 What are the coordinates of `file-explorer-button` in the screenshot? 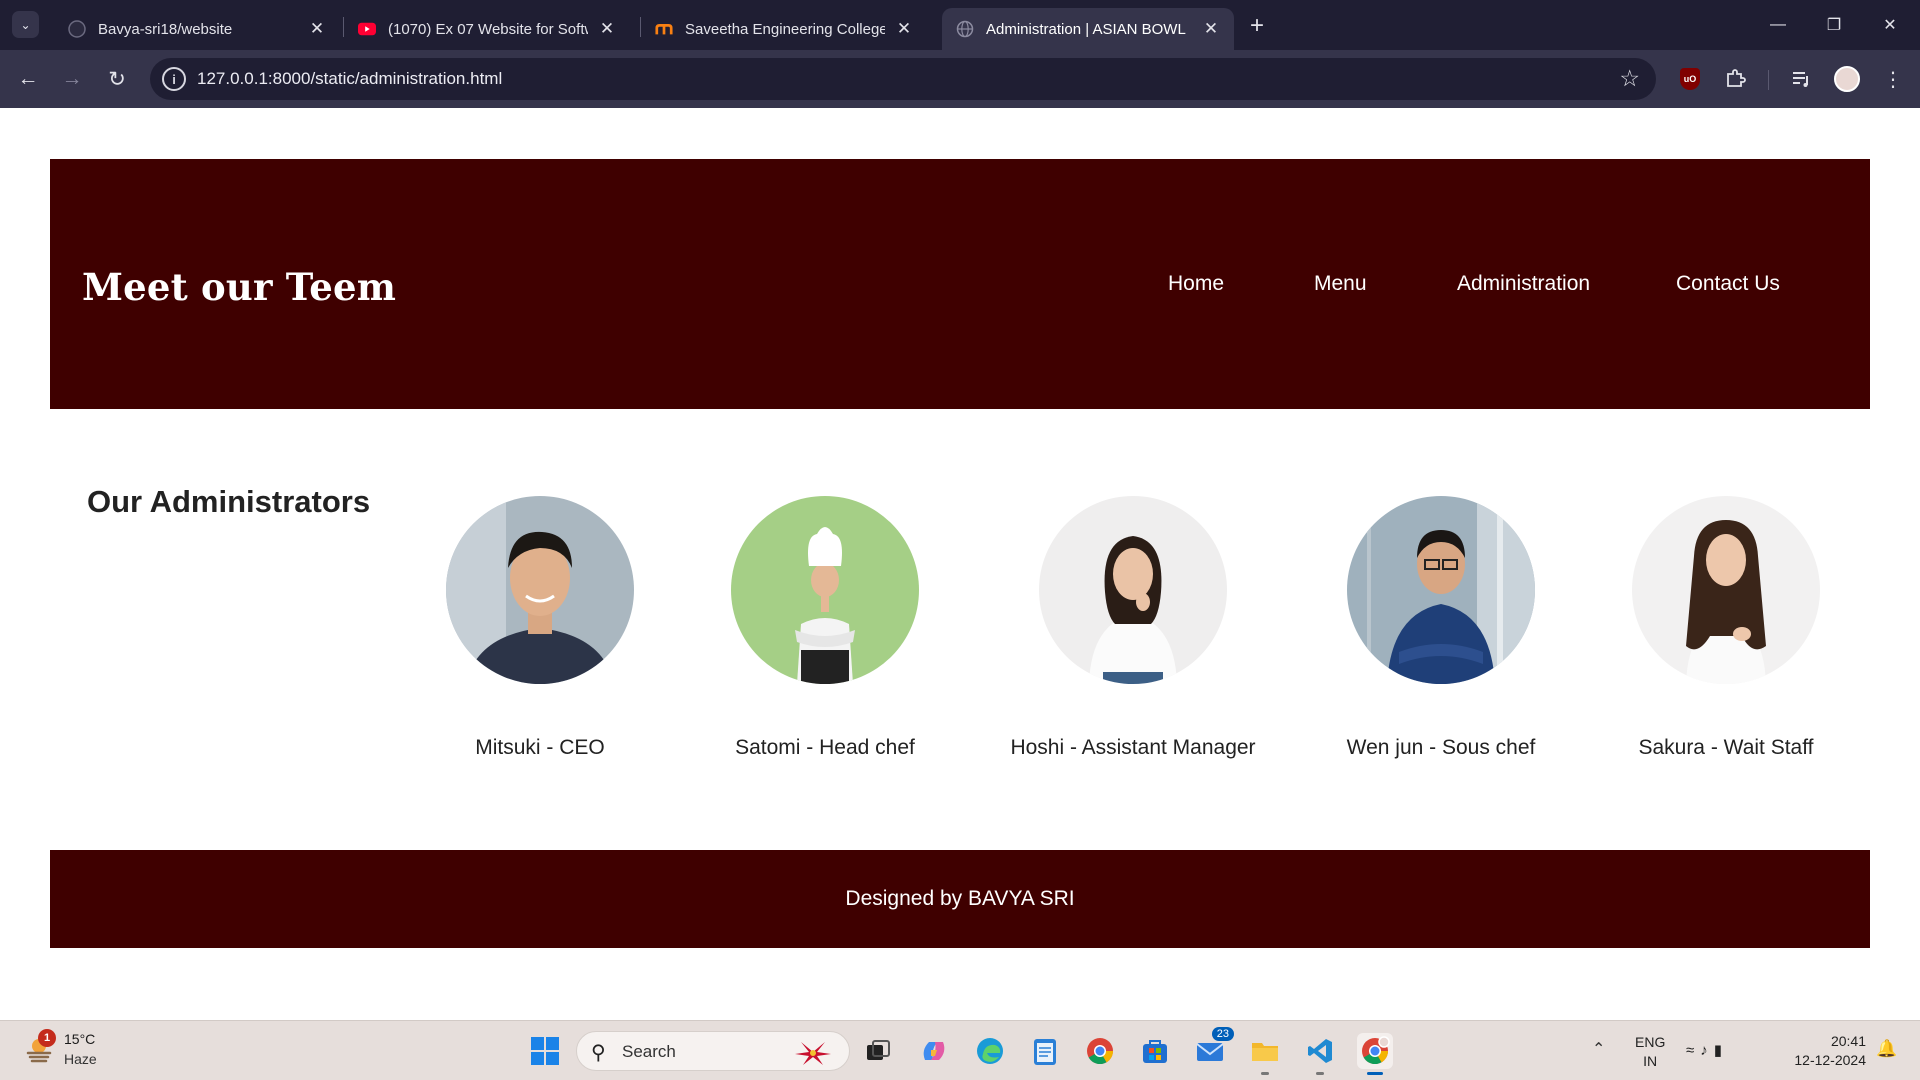 It's located at (1265, 1054).